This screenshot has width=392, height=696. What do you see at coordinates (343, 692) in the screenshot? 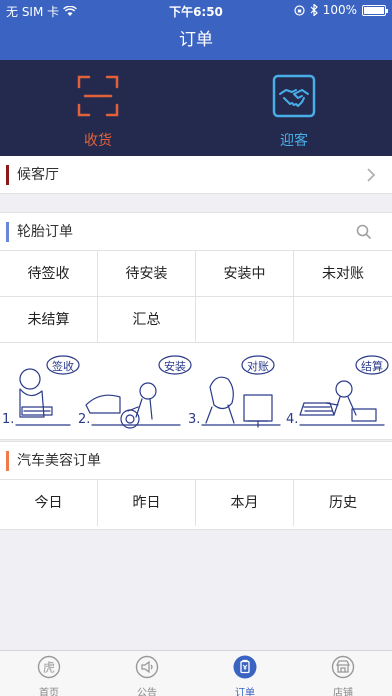
I see `tab-store-label: 店铺` at bounding box center [343, 692].